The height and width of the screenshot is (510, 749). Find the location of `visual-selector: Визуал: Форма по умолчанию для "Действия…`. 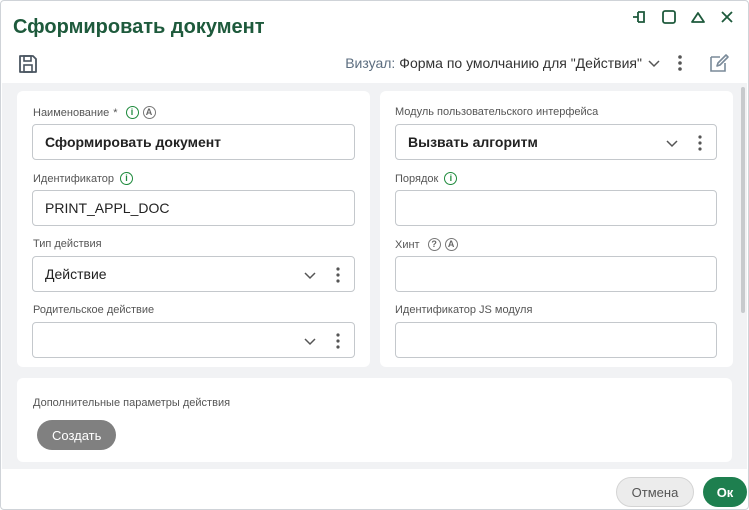

visual-selector: Визуал: Форма по умолчанию для "Действия… is located at coordinates (502, 63).